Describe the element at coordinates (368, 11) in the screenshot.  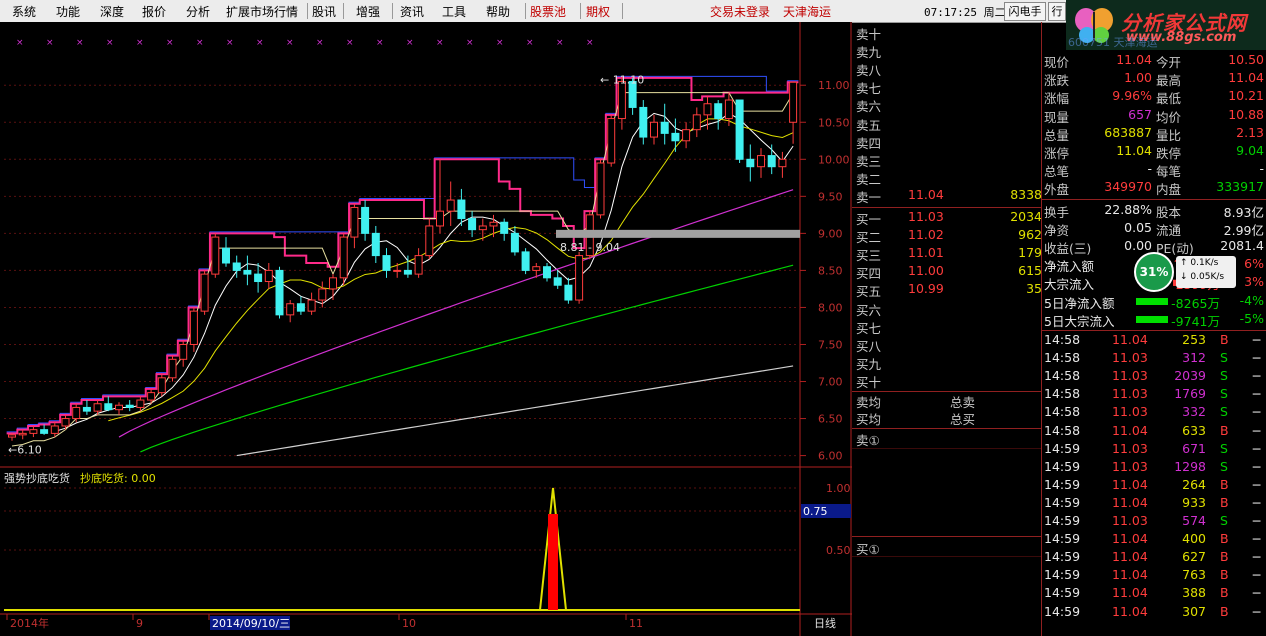
I see `menu-item-7: 增强` at that location.